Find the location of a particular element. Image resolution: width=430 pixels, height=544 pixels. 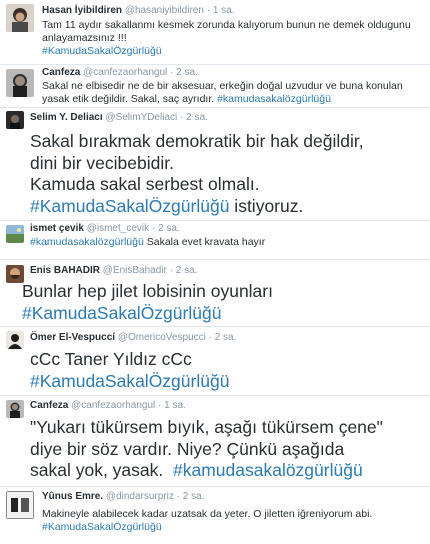

user-name: Enis BAHADIR is located at coordinates (65, 270).